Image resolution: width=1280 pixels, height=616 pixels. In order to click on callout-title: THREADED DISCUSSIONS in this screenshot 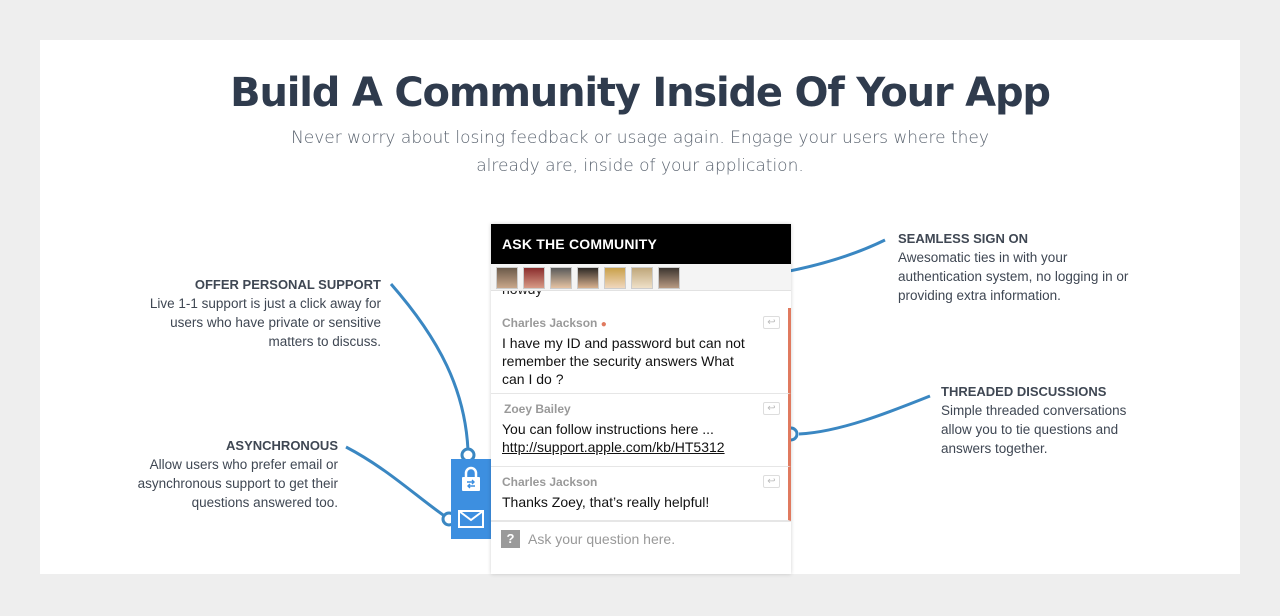, I will do `click(1024, 391)`.